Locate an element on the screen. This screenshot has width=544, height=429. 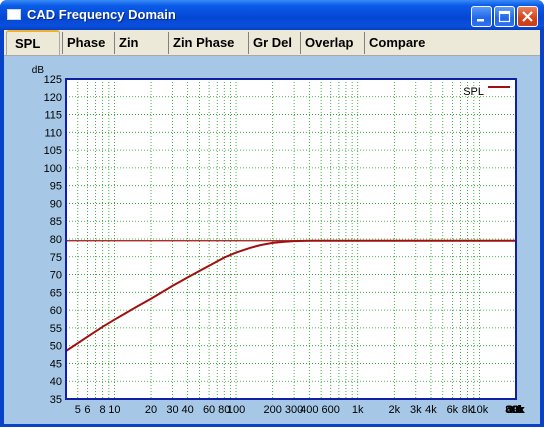
x-tick-label: 40 is located at coordinates (188, 410).